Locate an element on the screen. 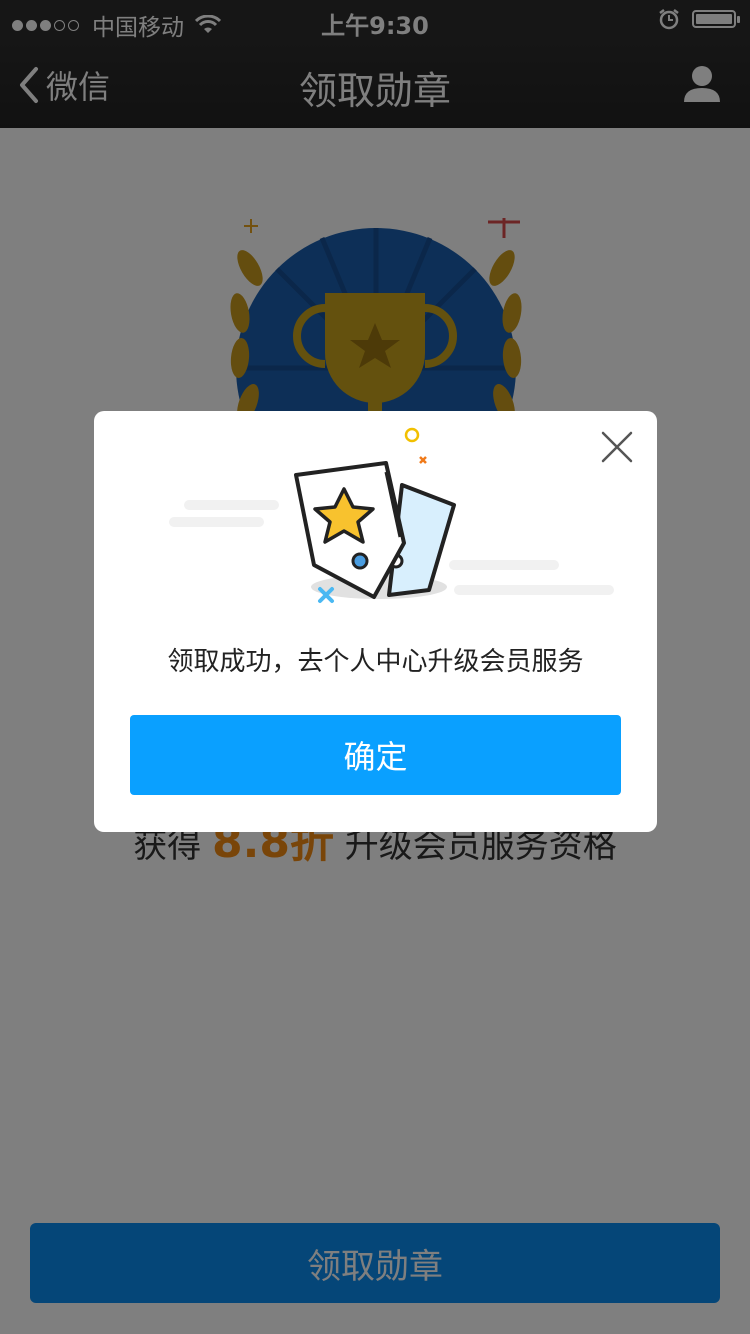  dialog-message: 领取成功，去个人中心升级会员服务 is located at coordinates (375, 662).